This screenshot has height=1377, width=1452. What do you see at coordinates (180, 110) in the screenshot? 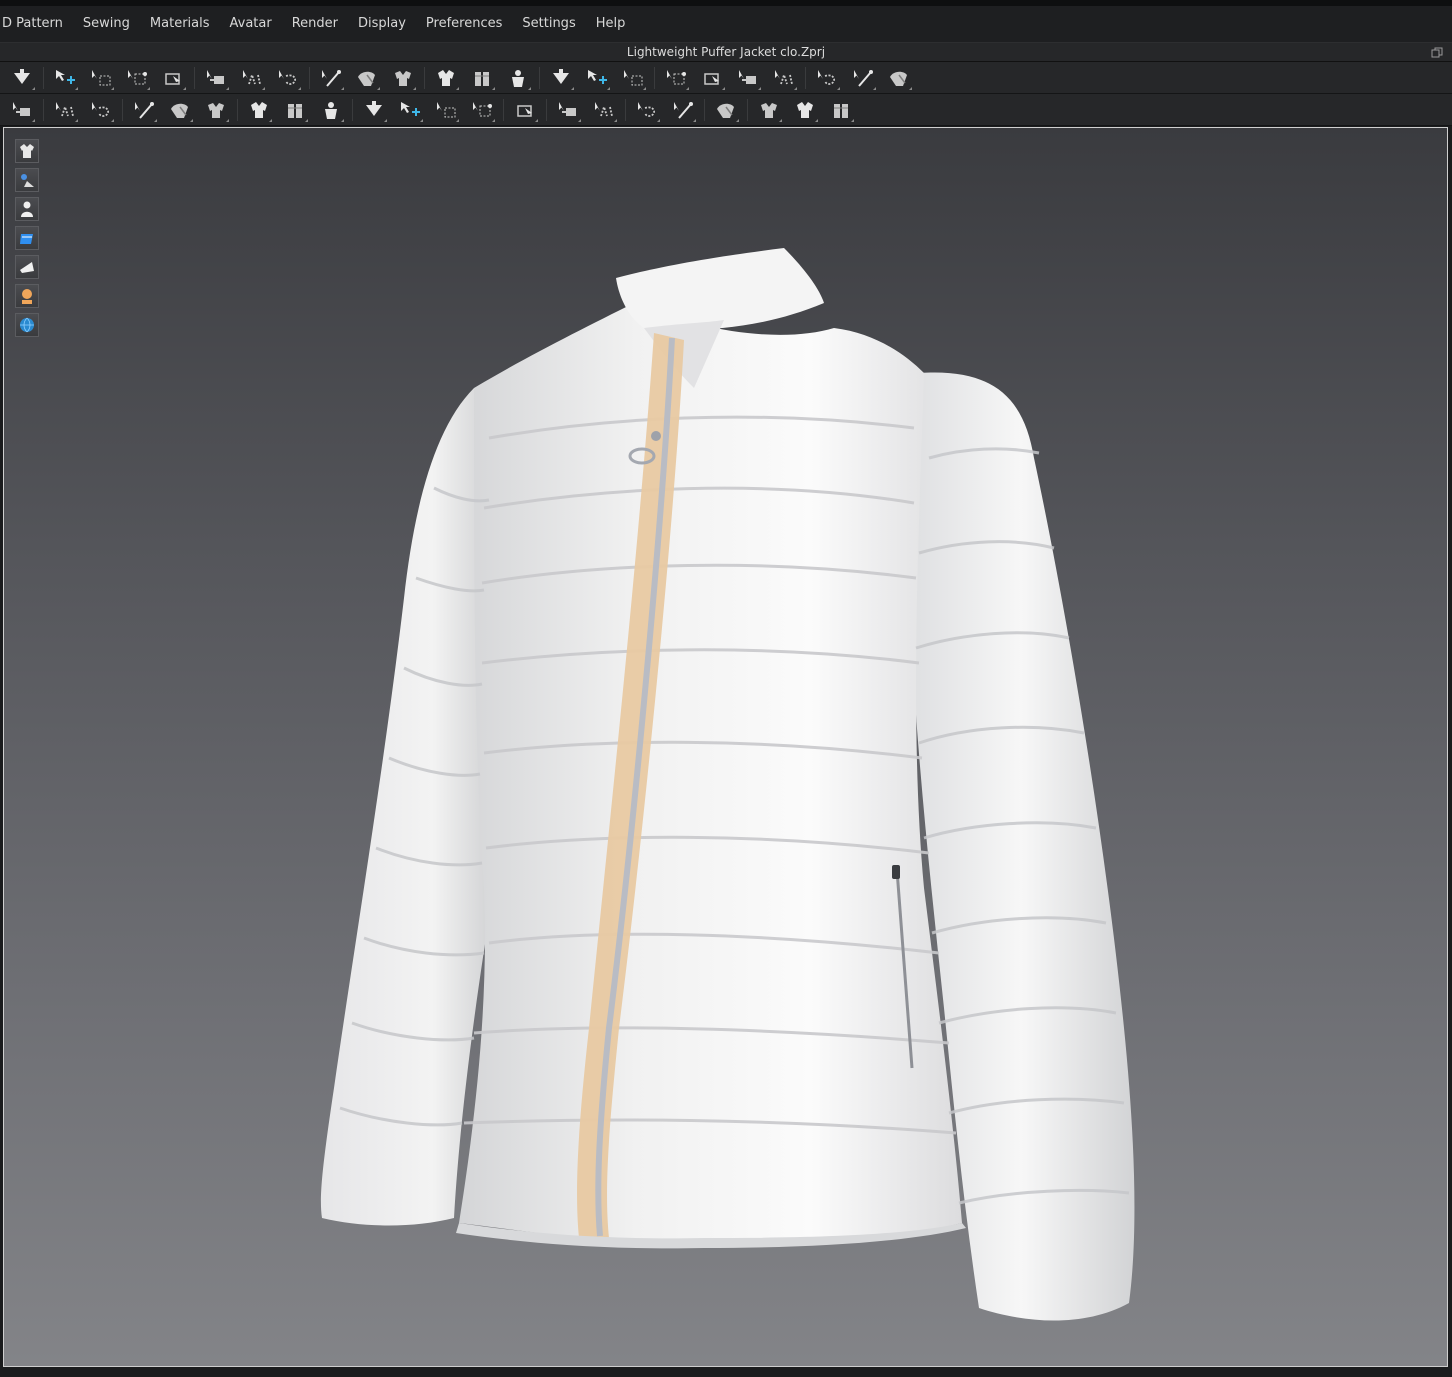
I see `m-n-sewing-icon` at bounding box center [180, 110].